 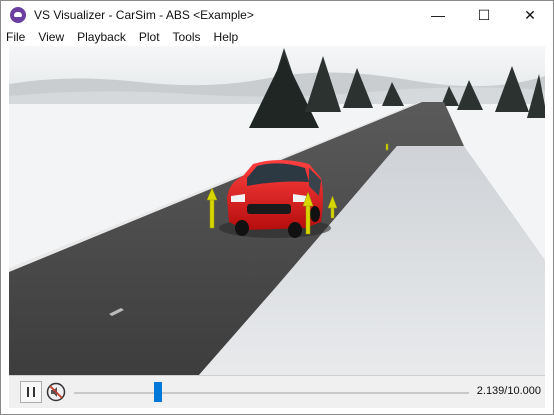 I want to click on pause-button, so click(x=31, y=392).